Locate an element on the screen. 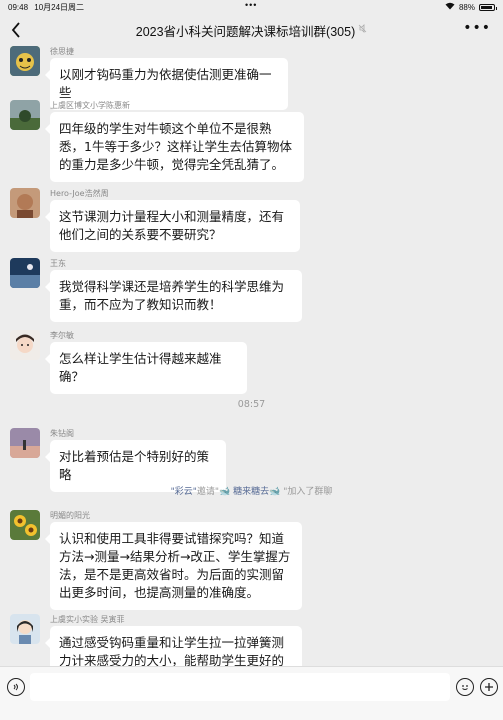 The height and width of the screenshot is (720, 503). mute-icon is located at coordinates (362, 30).